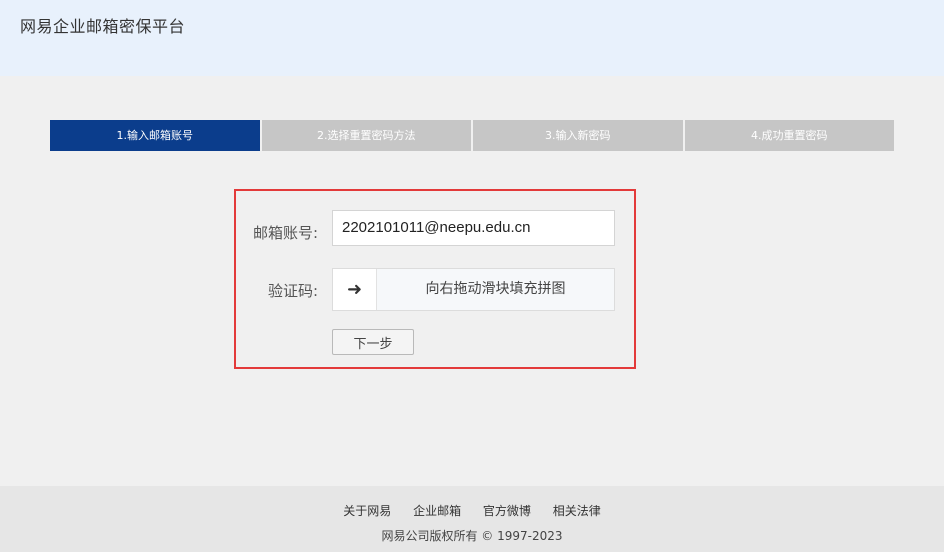 Image resolution: width=944 pixels, height=552 pixels. Describe the element at coordinates (495, 289) in the screenshot. I see `slider-hint-text: 向右拖动滑块填充拼图` at that location.